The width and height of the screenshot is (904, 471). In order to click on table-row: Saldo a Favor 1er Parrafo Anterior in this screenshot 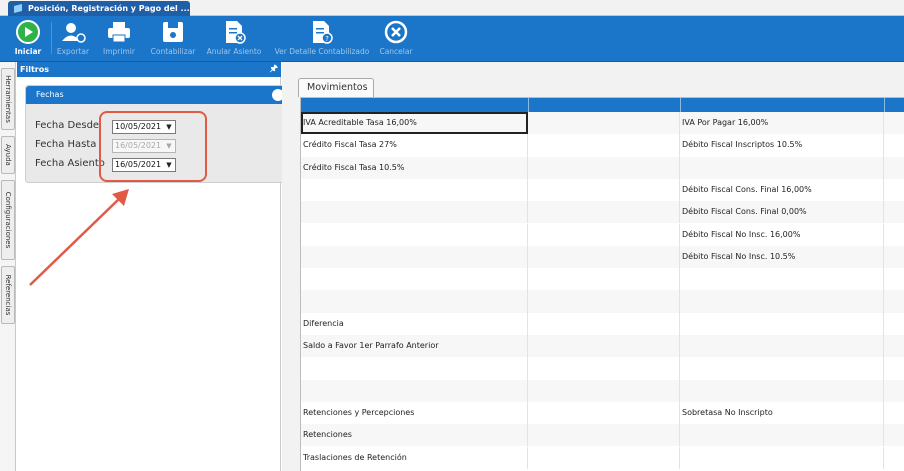, I will do `click(602, 346)`.